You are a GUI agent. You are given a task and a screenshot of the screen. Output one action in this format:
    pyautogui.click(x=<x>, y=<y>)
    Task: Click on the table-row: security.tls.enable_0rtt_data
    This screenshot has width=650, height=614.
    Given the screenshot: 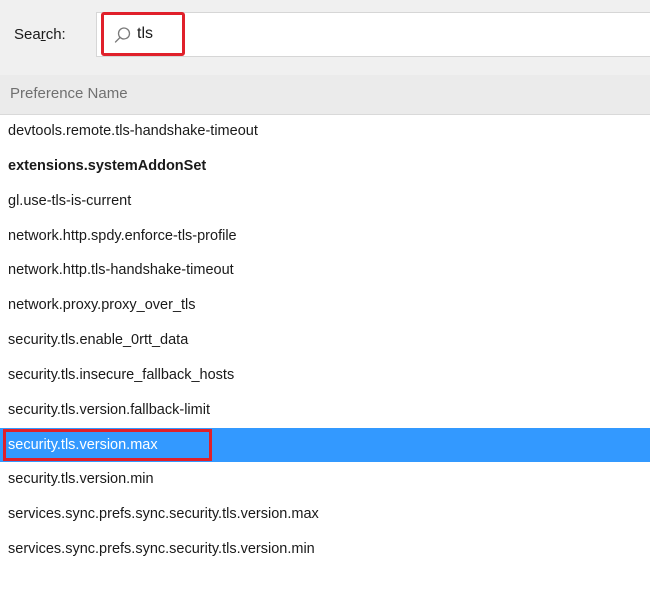 What is the action you would take?
    pyautogui.click(x=325, y=340)
    